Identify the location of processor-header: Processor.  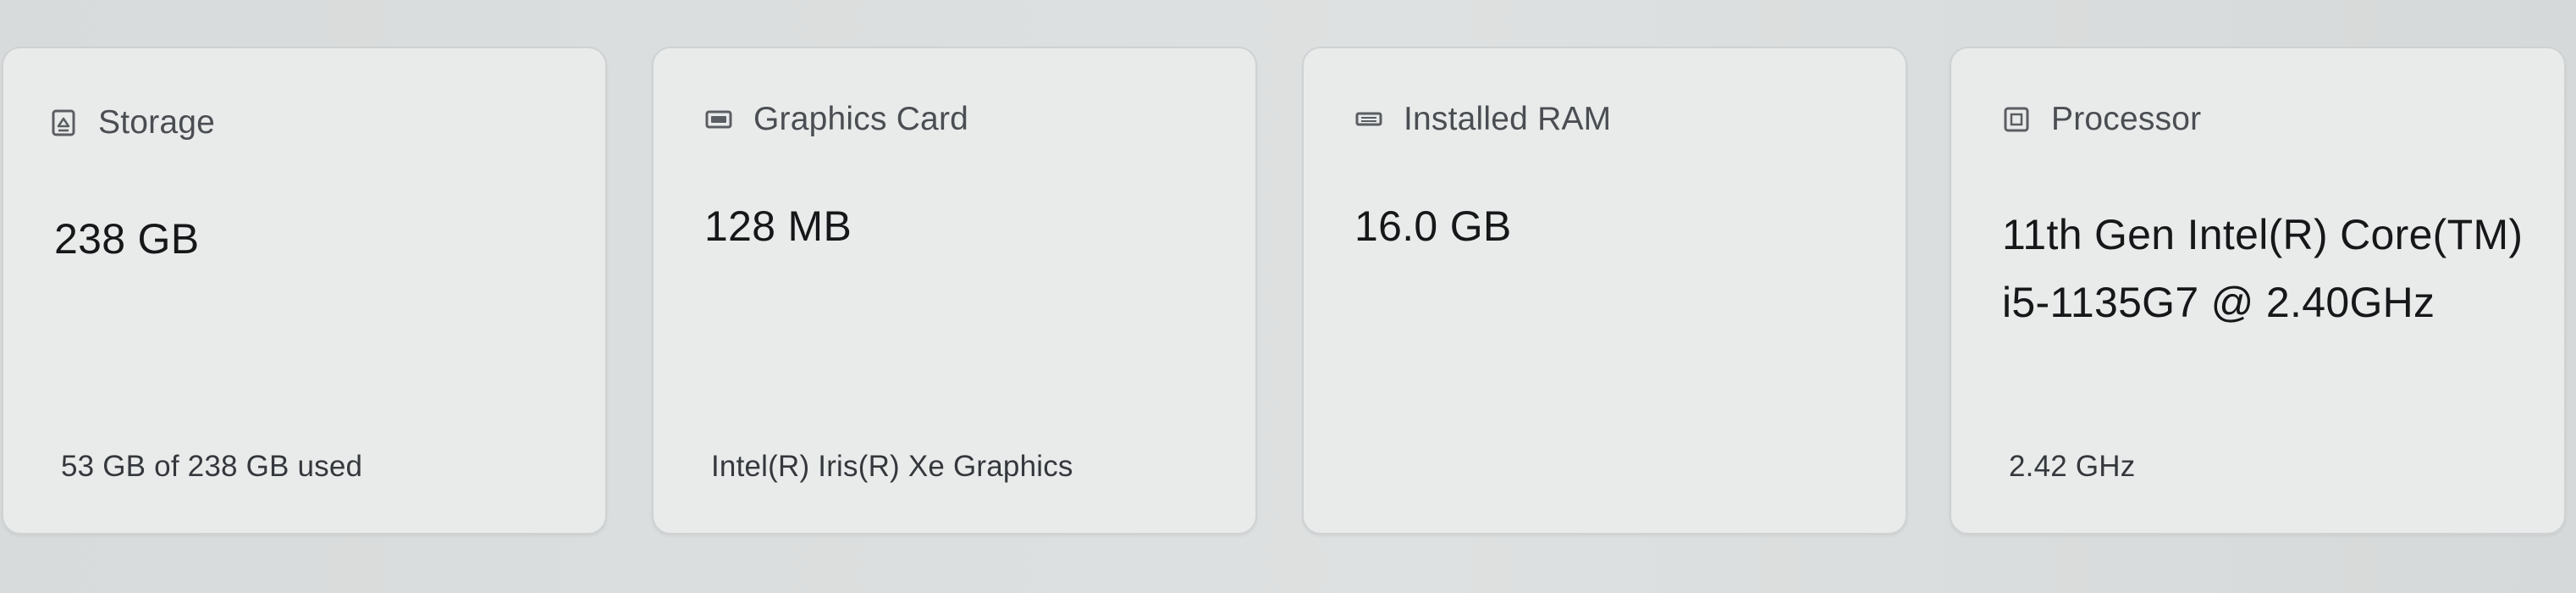
(2102, 119).